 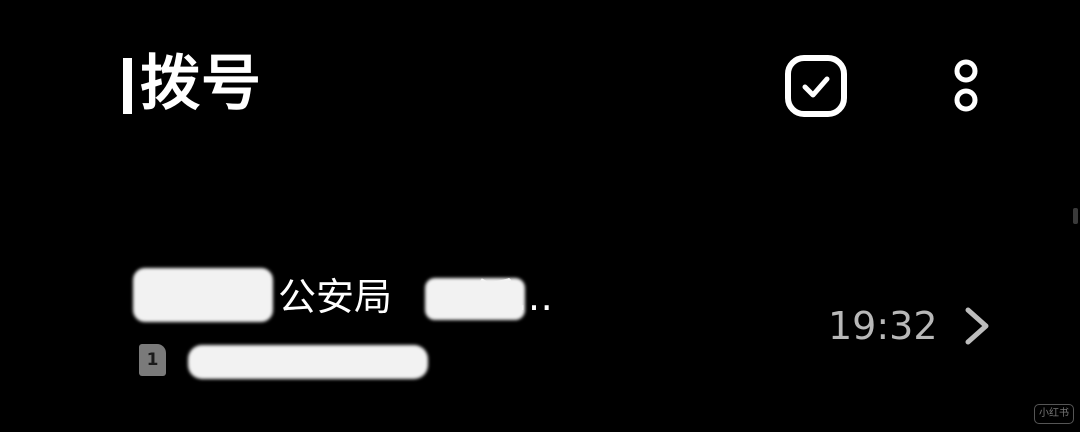 What do you see at coordinates (883, 326) in the screenshot?
I see `call-time: 19:32` at bounding box center [883, 326].